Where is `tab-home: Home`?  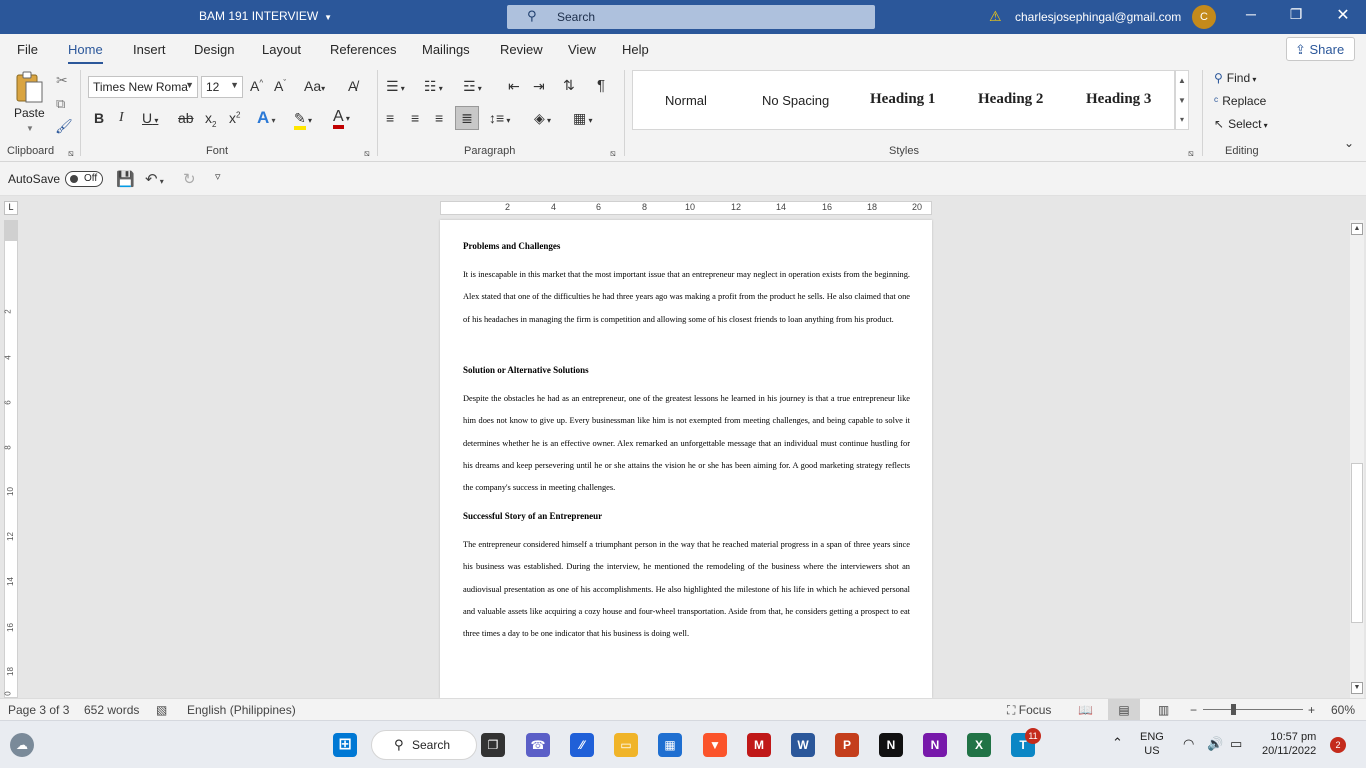
tab-home: Home is located at coordinates (85, 53).